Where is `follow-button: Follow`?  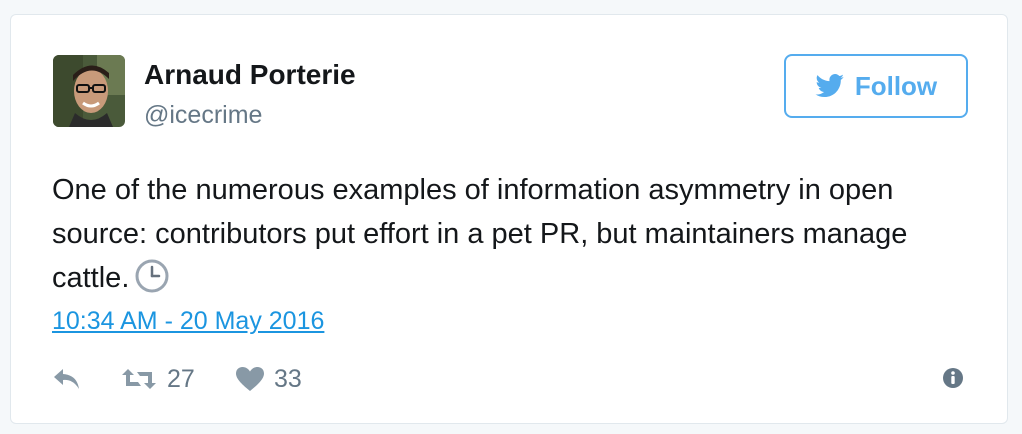 follow-button: Follow is located at coordinates (876, 86).